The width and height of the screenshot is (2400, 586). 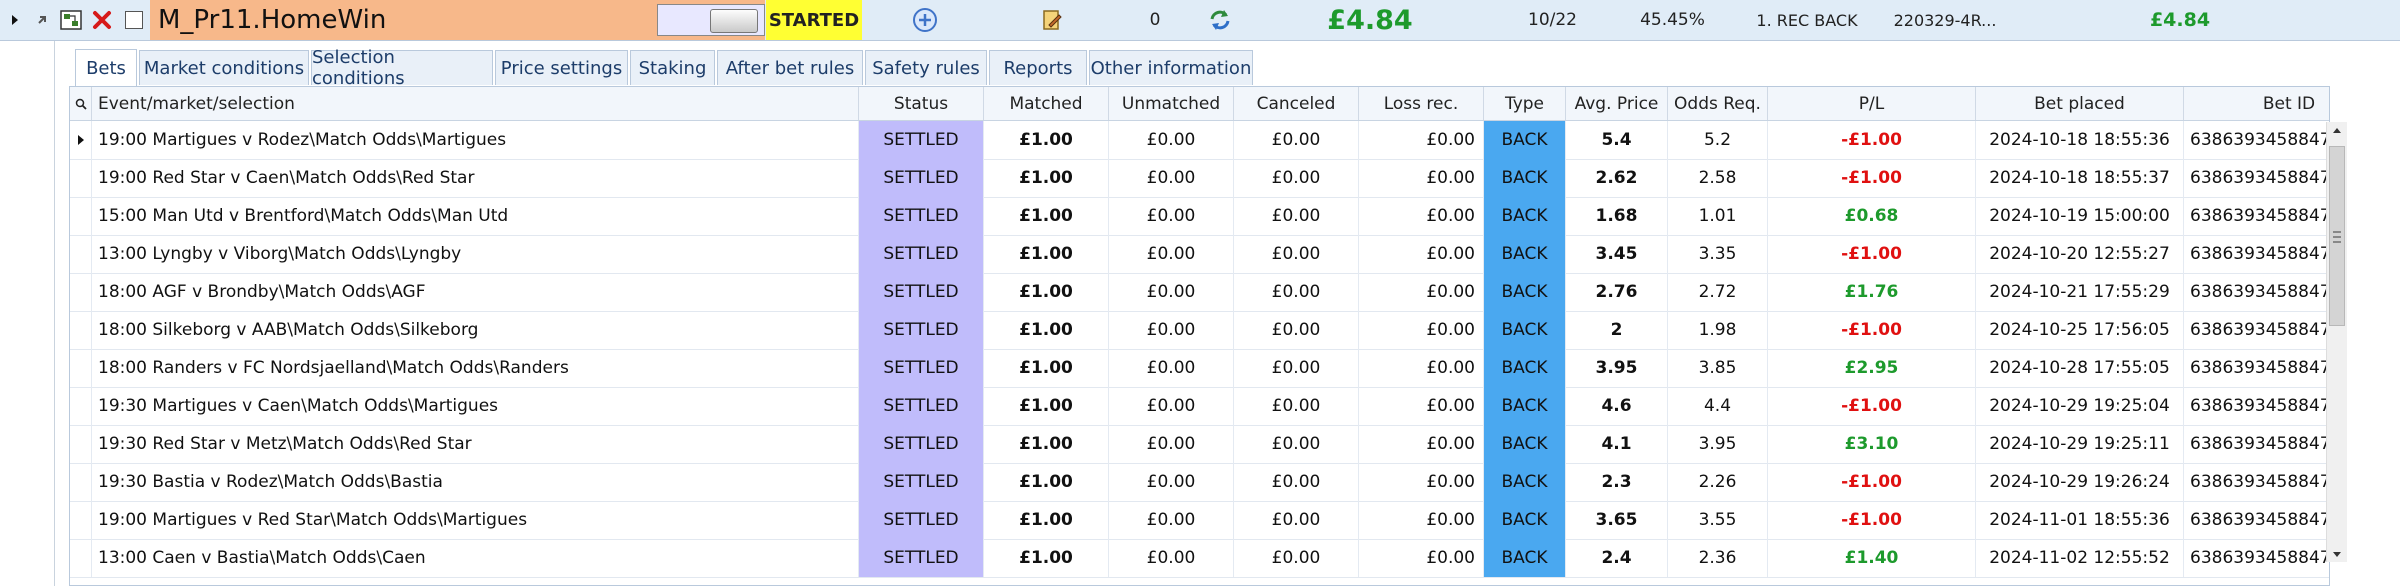 I want to click on cell-betid: 638639345884745416, so click(x=2256, y=558).